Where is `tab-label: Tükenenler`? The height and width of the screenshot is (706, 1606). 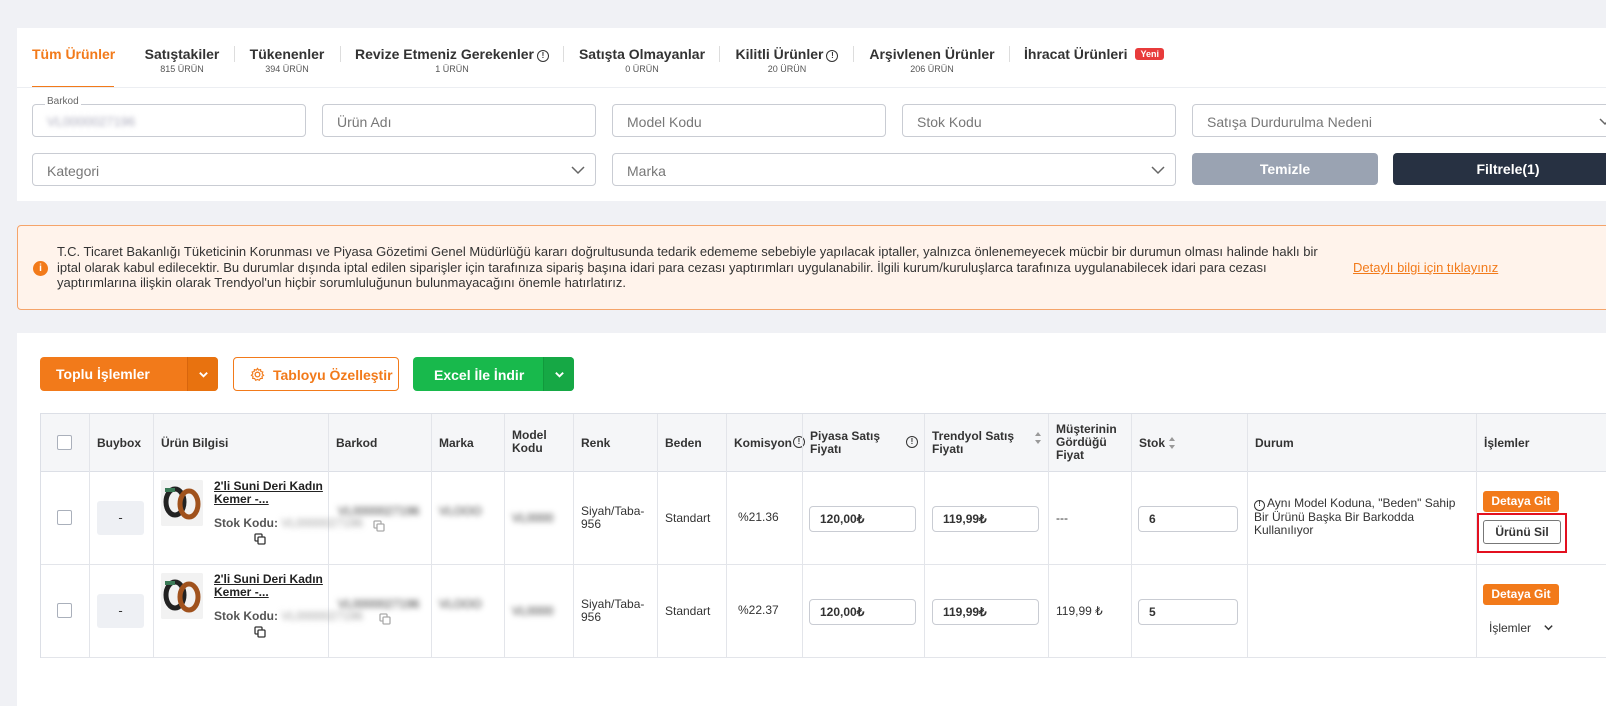
tab-label: Tükenenler is located at coordinates (287, 54).